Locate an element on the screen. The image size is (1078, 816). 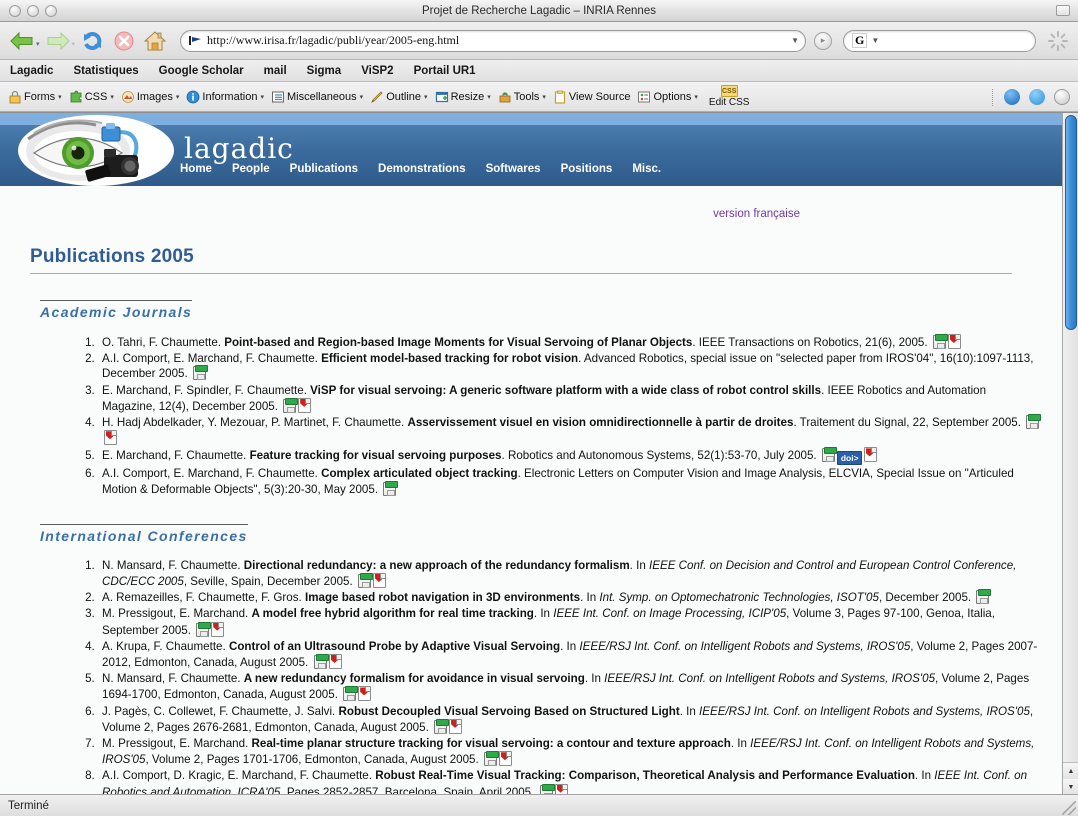
devtool-css: CSS ▾ is located at coordinates (93, 97).